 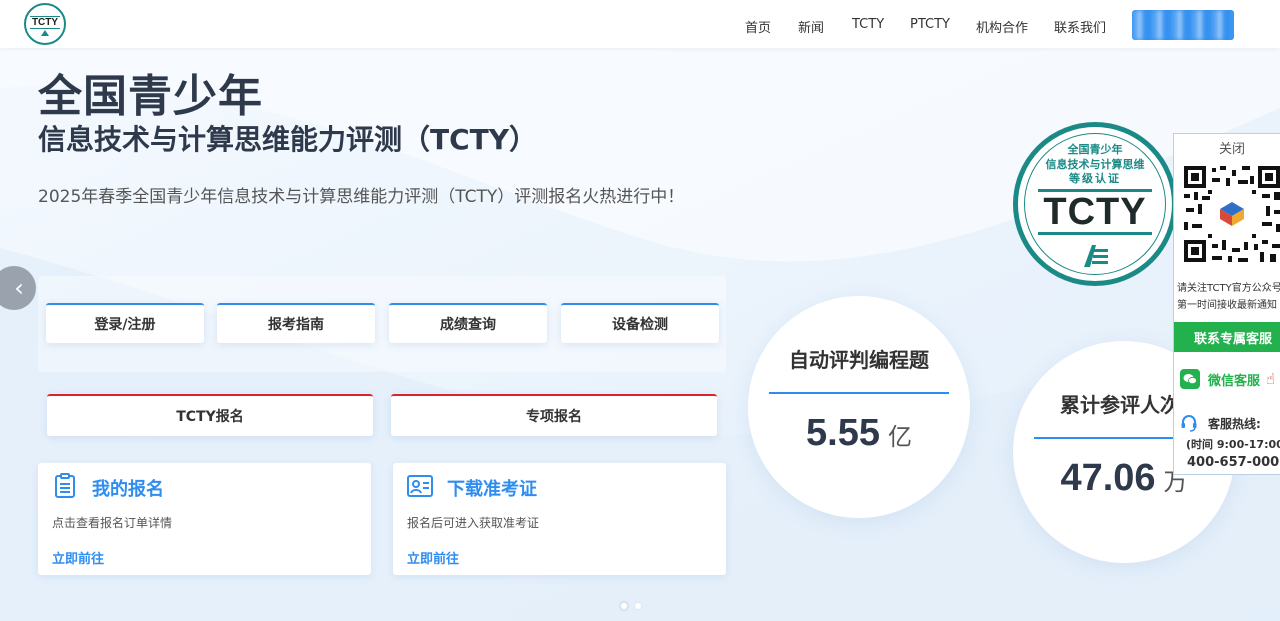 What do you see at coordinates (65, 485) in the screenshot?
I see `document-list-icon` at bounding box center [65, 485].